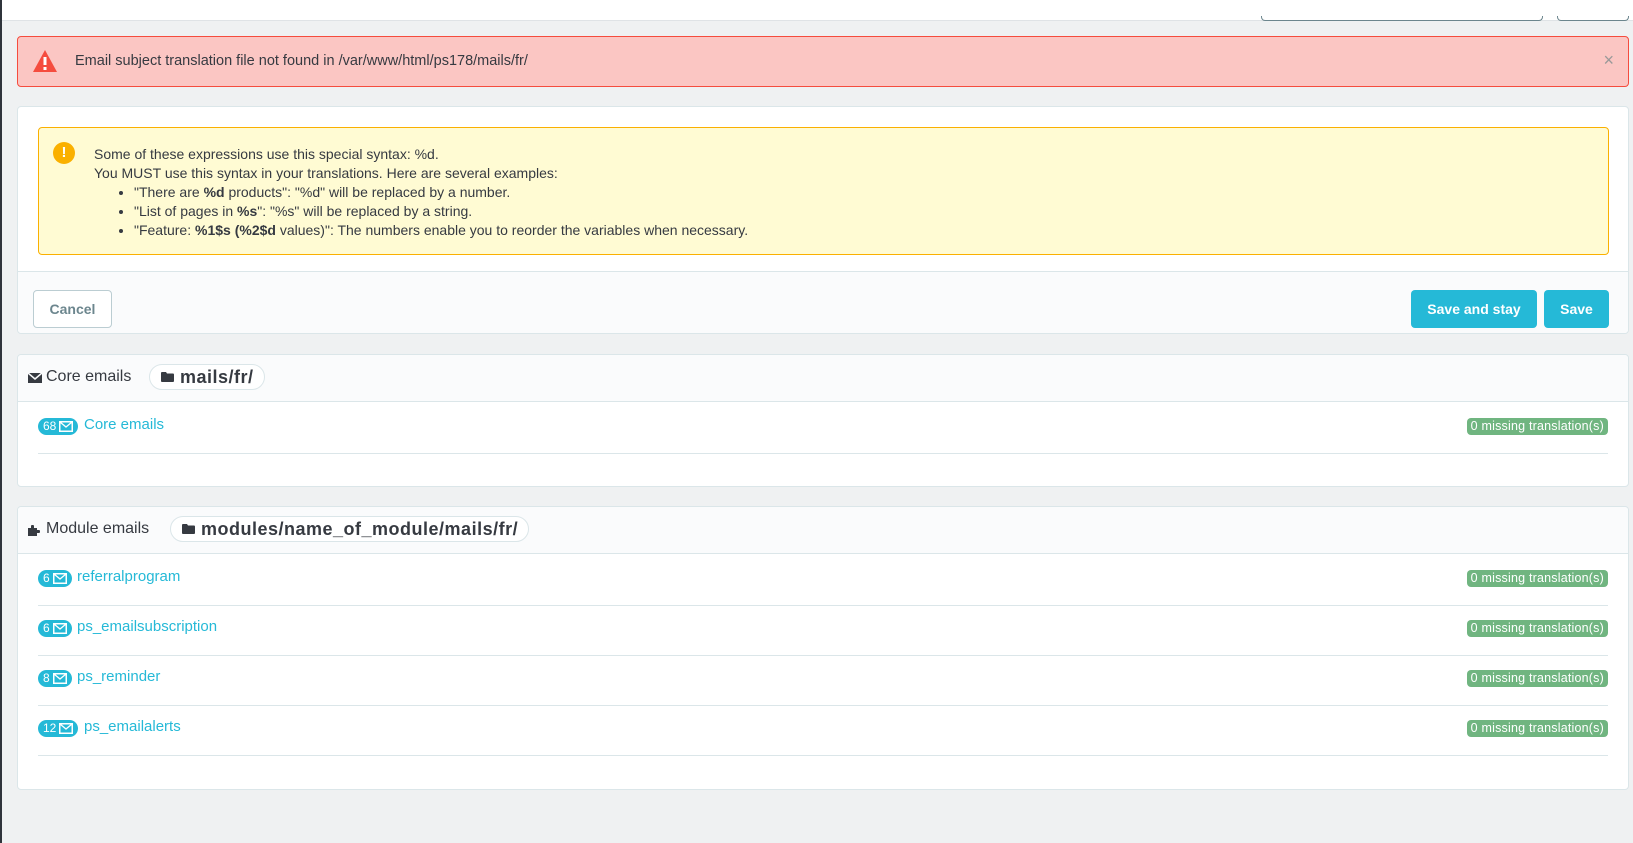 This screenshot has height=843, width=1633. I want to click on email-link: ps_reminder, so click(118, 676).